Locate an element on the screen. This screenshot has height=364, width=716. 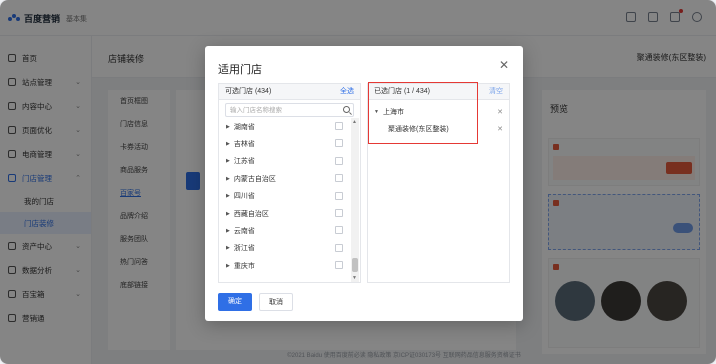
store-search-box is located at coordinates (289, 110).